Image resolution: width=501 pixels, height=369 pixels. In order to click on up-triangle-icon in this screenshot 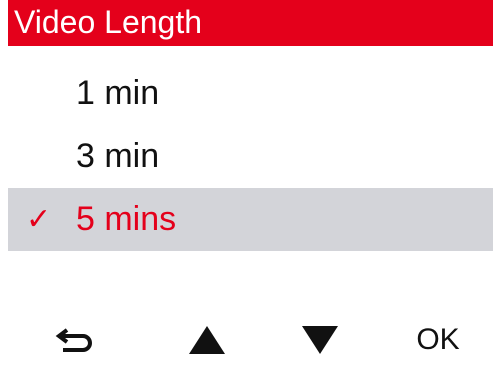, I will do `click(207, 340)`.